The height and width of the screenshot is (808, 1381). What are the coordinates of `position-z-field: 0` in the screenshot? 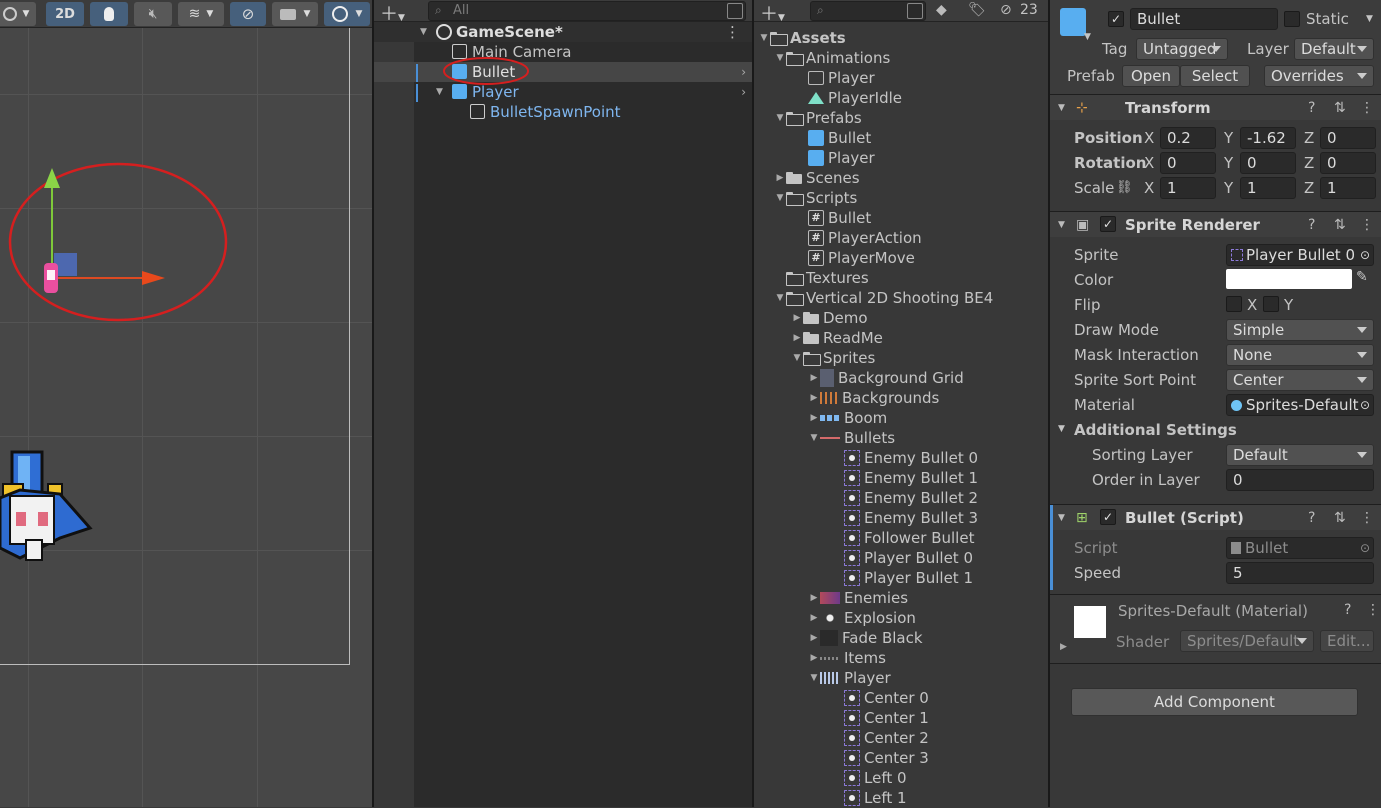 It's located at (1348, 138).